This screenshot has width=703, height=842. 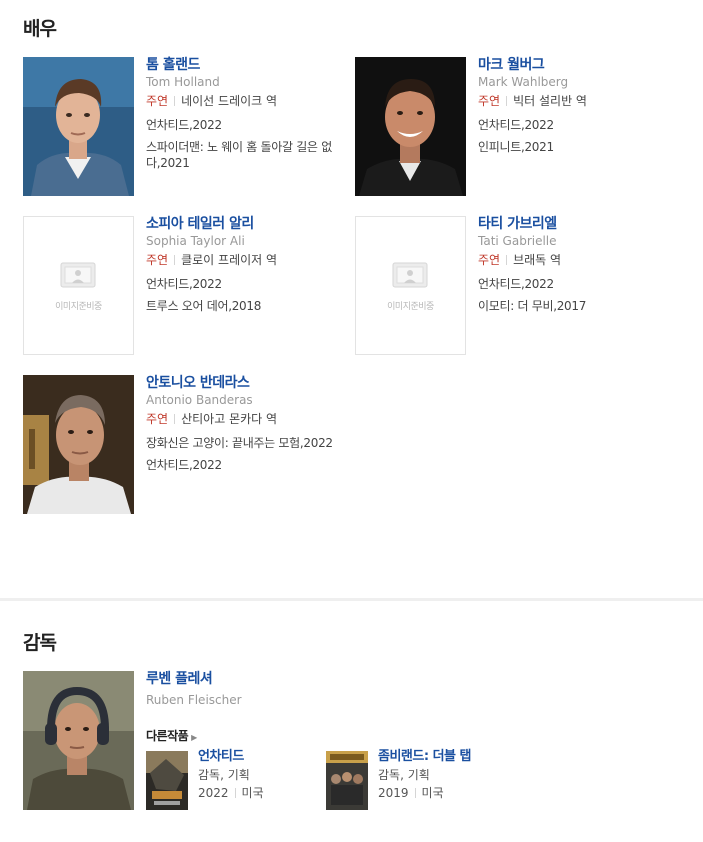 What do you see at coordinates (251, 383) in the screenshot?
I see `actor-name-link: 안토니오 반데라스` at bounding box center [251, 383].